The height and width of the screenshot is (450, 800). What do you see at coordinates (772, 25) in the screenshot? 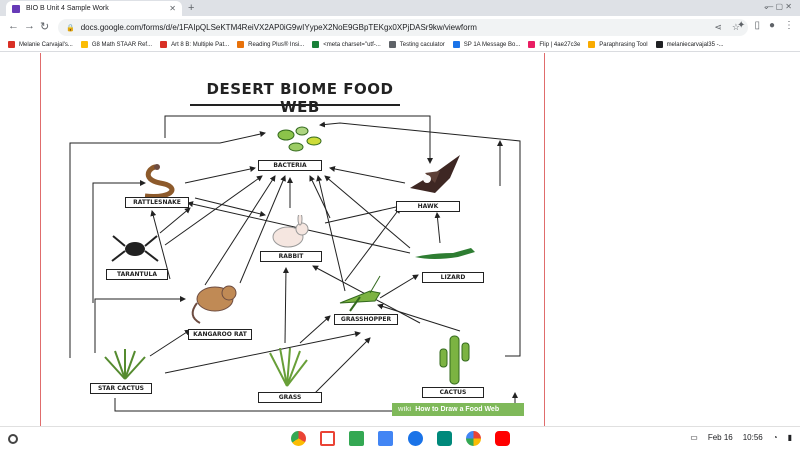
I see `profile-avatar: ●` at bounding box center [772, 25].